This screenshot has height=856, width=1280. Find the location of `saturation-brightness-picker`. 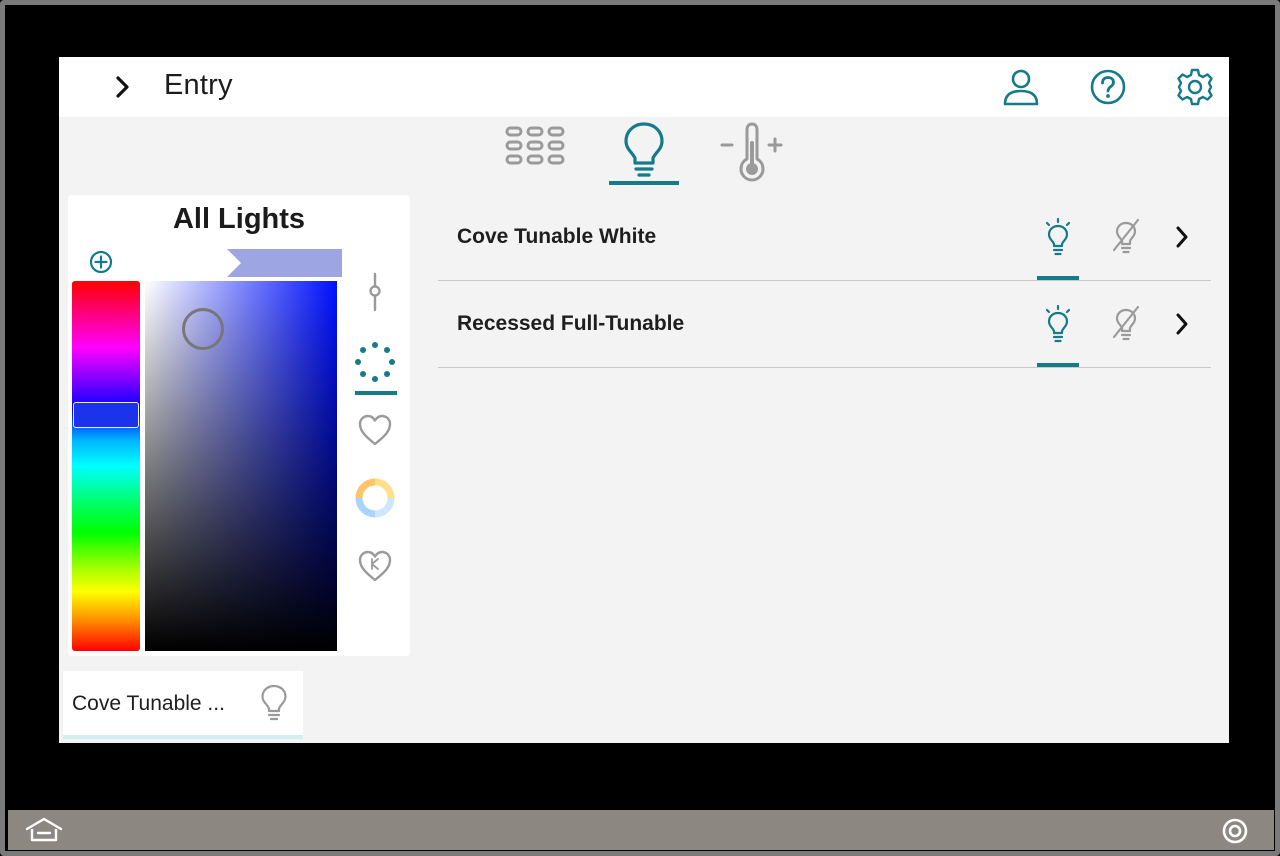

saturation-brightness-picker is located at coordinates (241, 466).